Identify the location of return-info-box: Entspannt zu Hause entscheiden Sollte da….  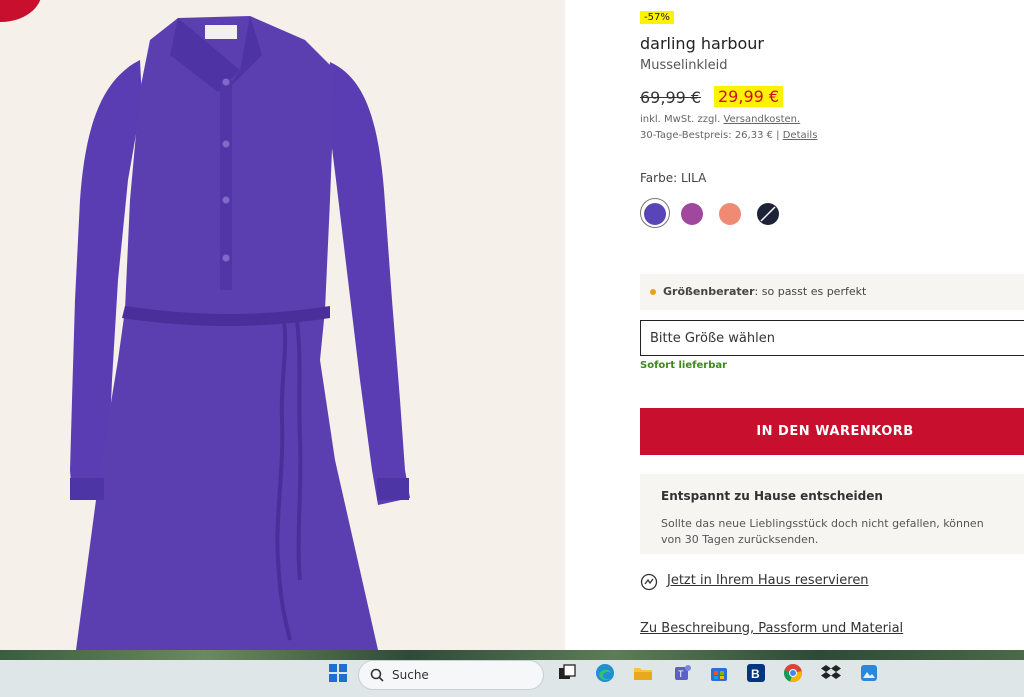
(832, 514).